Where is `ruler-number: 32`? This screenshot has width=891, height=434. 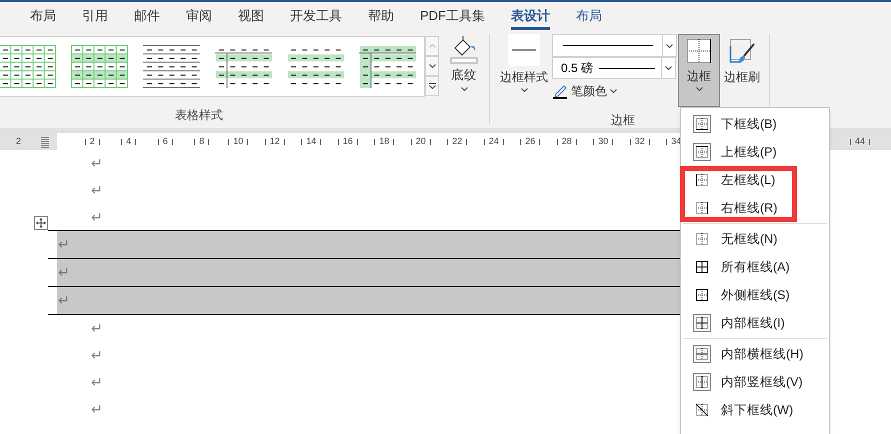
ruler-number: 32 is located at coordinates (639, 141).